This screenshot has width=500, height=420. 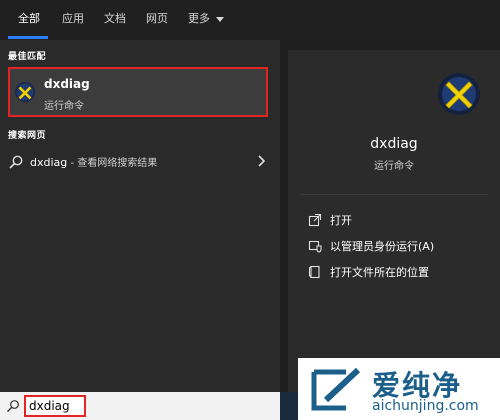 I want to click on tab-web: 网页, so click(x=157, y=19).